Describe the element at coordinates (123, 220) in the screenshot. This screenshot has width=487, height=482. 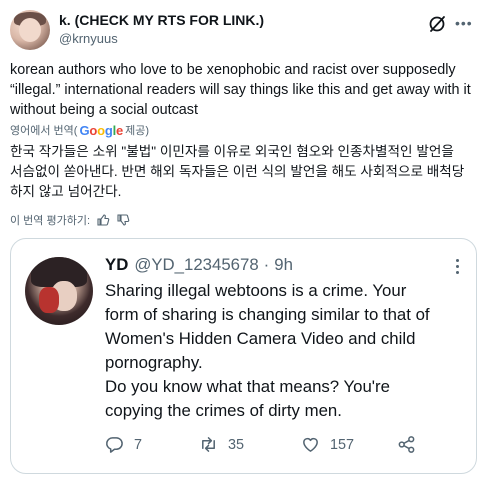
I see `thumbs-down-icon` at that location.